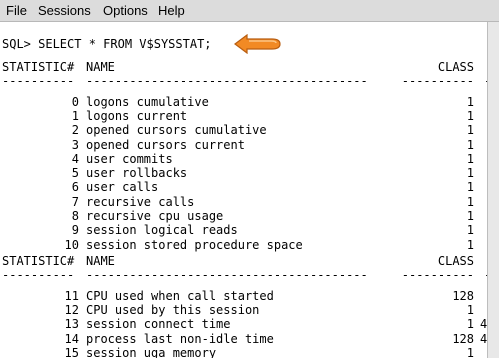 Image resolution: width=499 pixels, height=358 pixels. What do you see at coordinates (155, 216) in the screenshot?
I see `statistic-name: recursive cpu usage` at bounding box center [155, 216].